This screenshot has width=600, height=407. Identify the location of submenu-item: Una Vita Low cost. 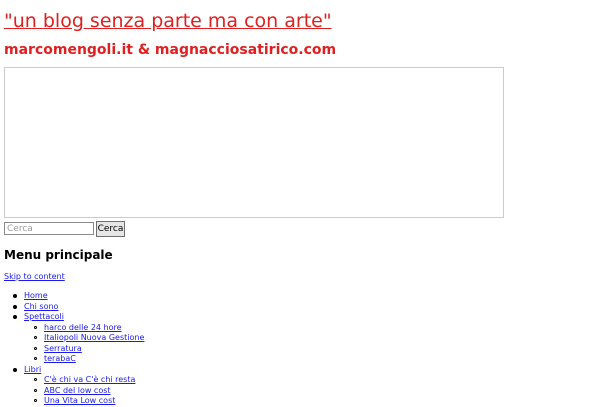
(84, 401).